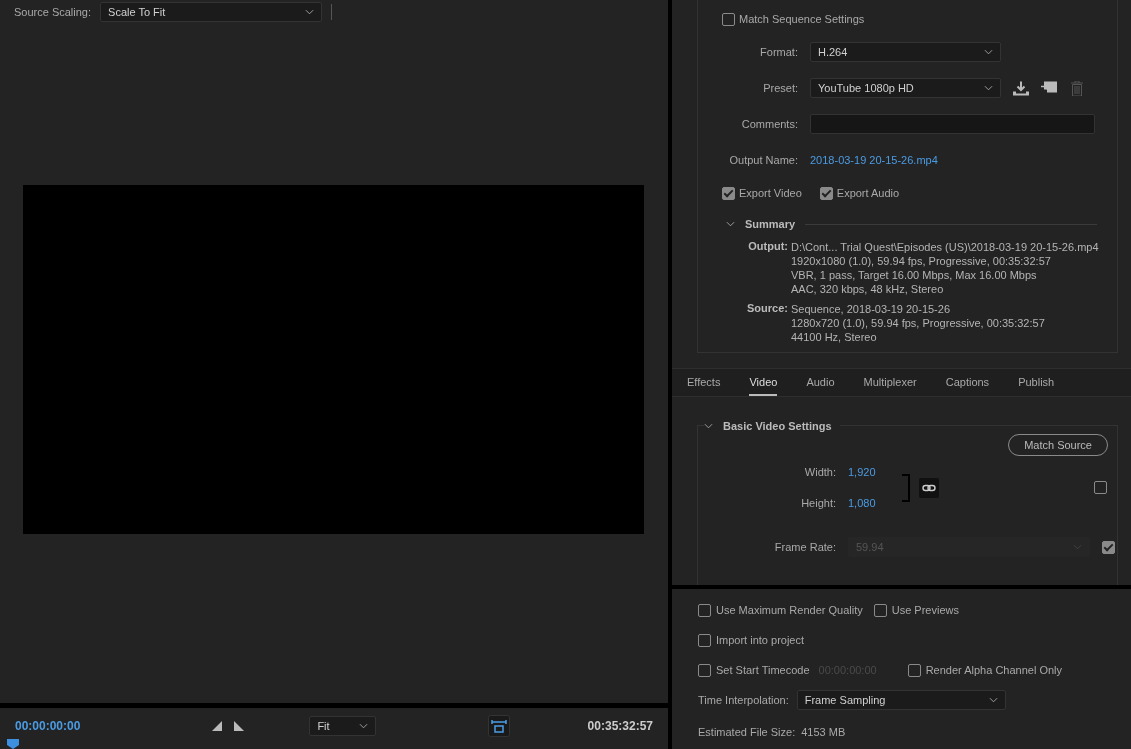 The width and height of the screenshot is (1131, 749). Describe the element at coordinates (820, 382) in the screenshot. I see `tab: Audio` at that location.